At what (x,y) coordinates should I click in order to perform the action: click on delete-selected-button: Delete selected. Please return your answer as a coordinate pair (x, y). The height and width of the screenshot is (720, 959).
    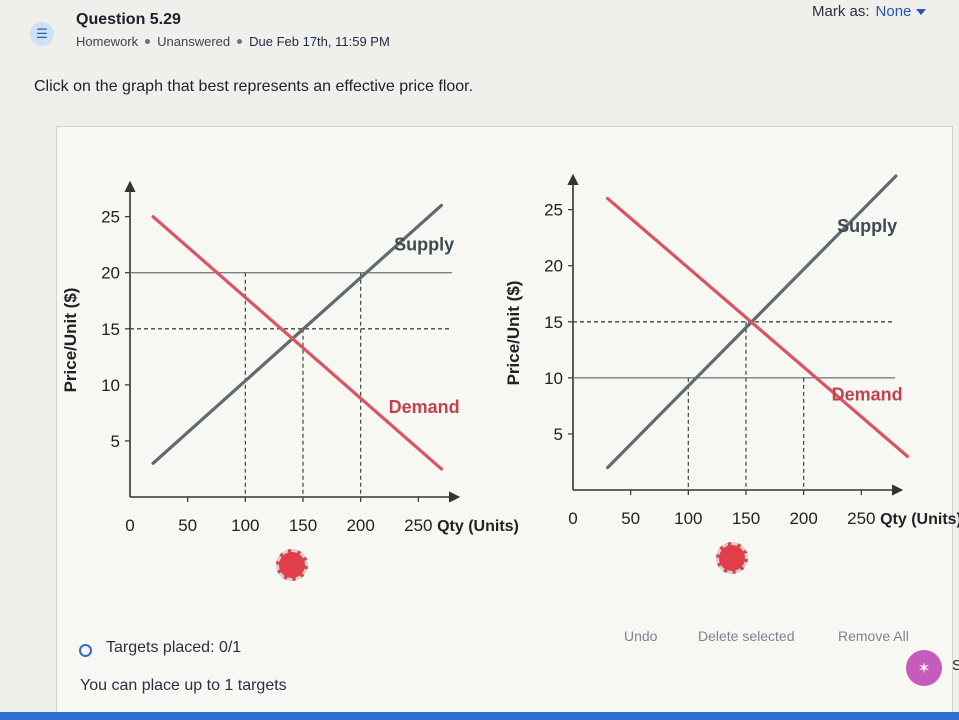
    Looking at the image, I should click on (746, 636).